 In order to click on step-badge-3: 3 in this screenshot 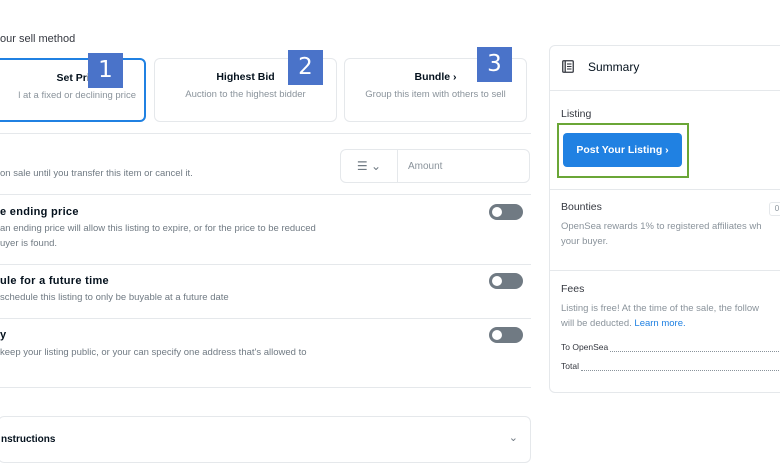, I will do `click(494, 64)`.